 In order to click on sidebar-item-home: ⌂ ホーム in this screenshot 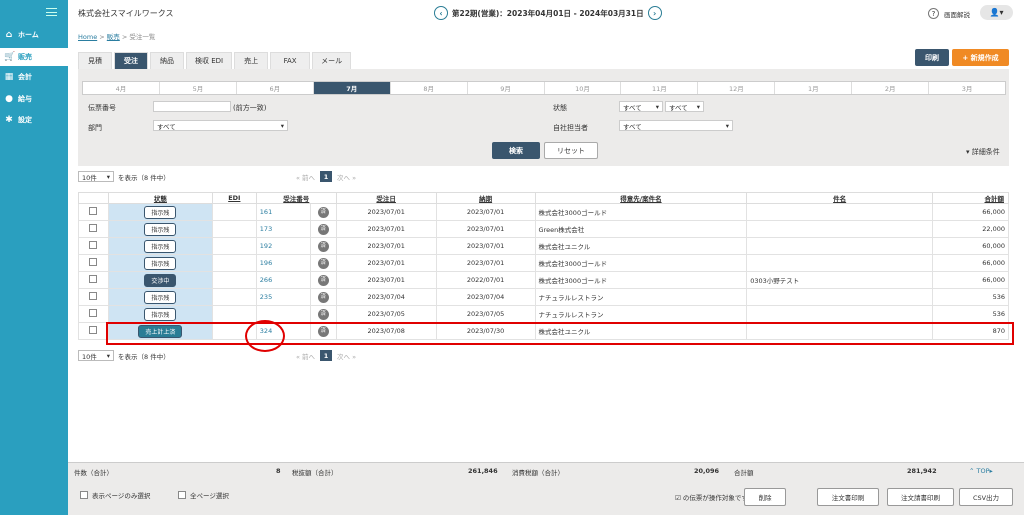, I will do `click(34, 35)`.